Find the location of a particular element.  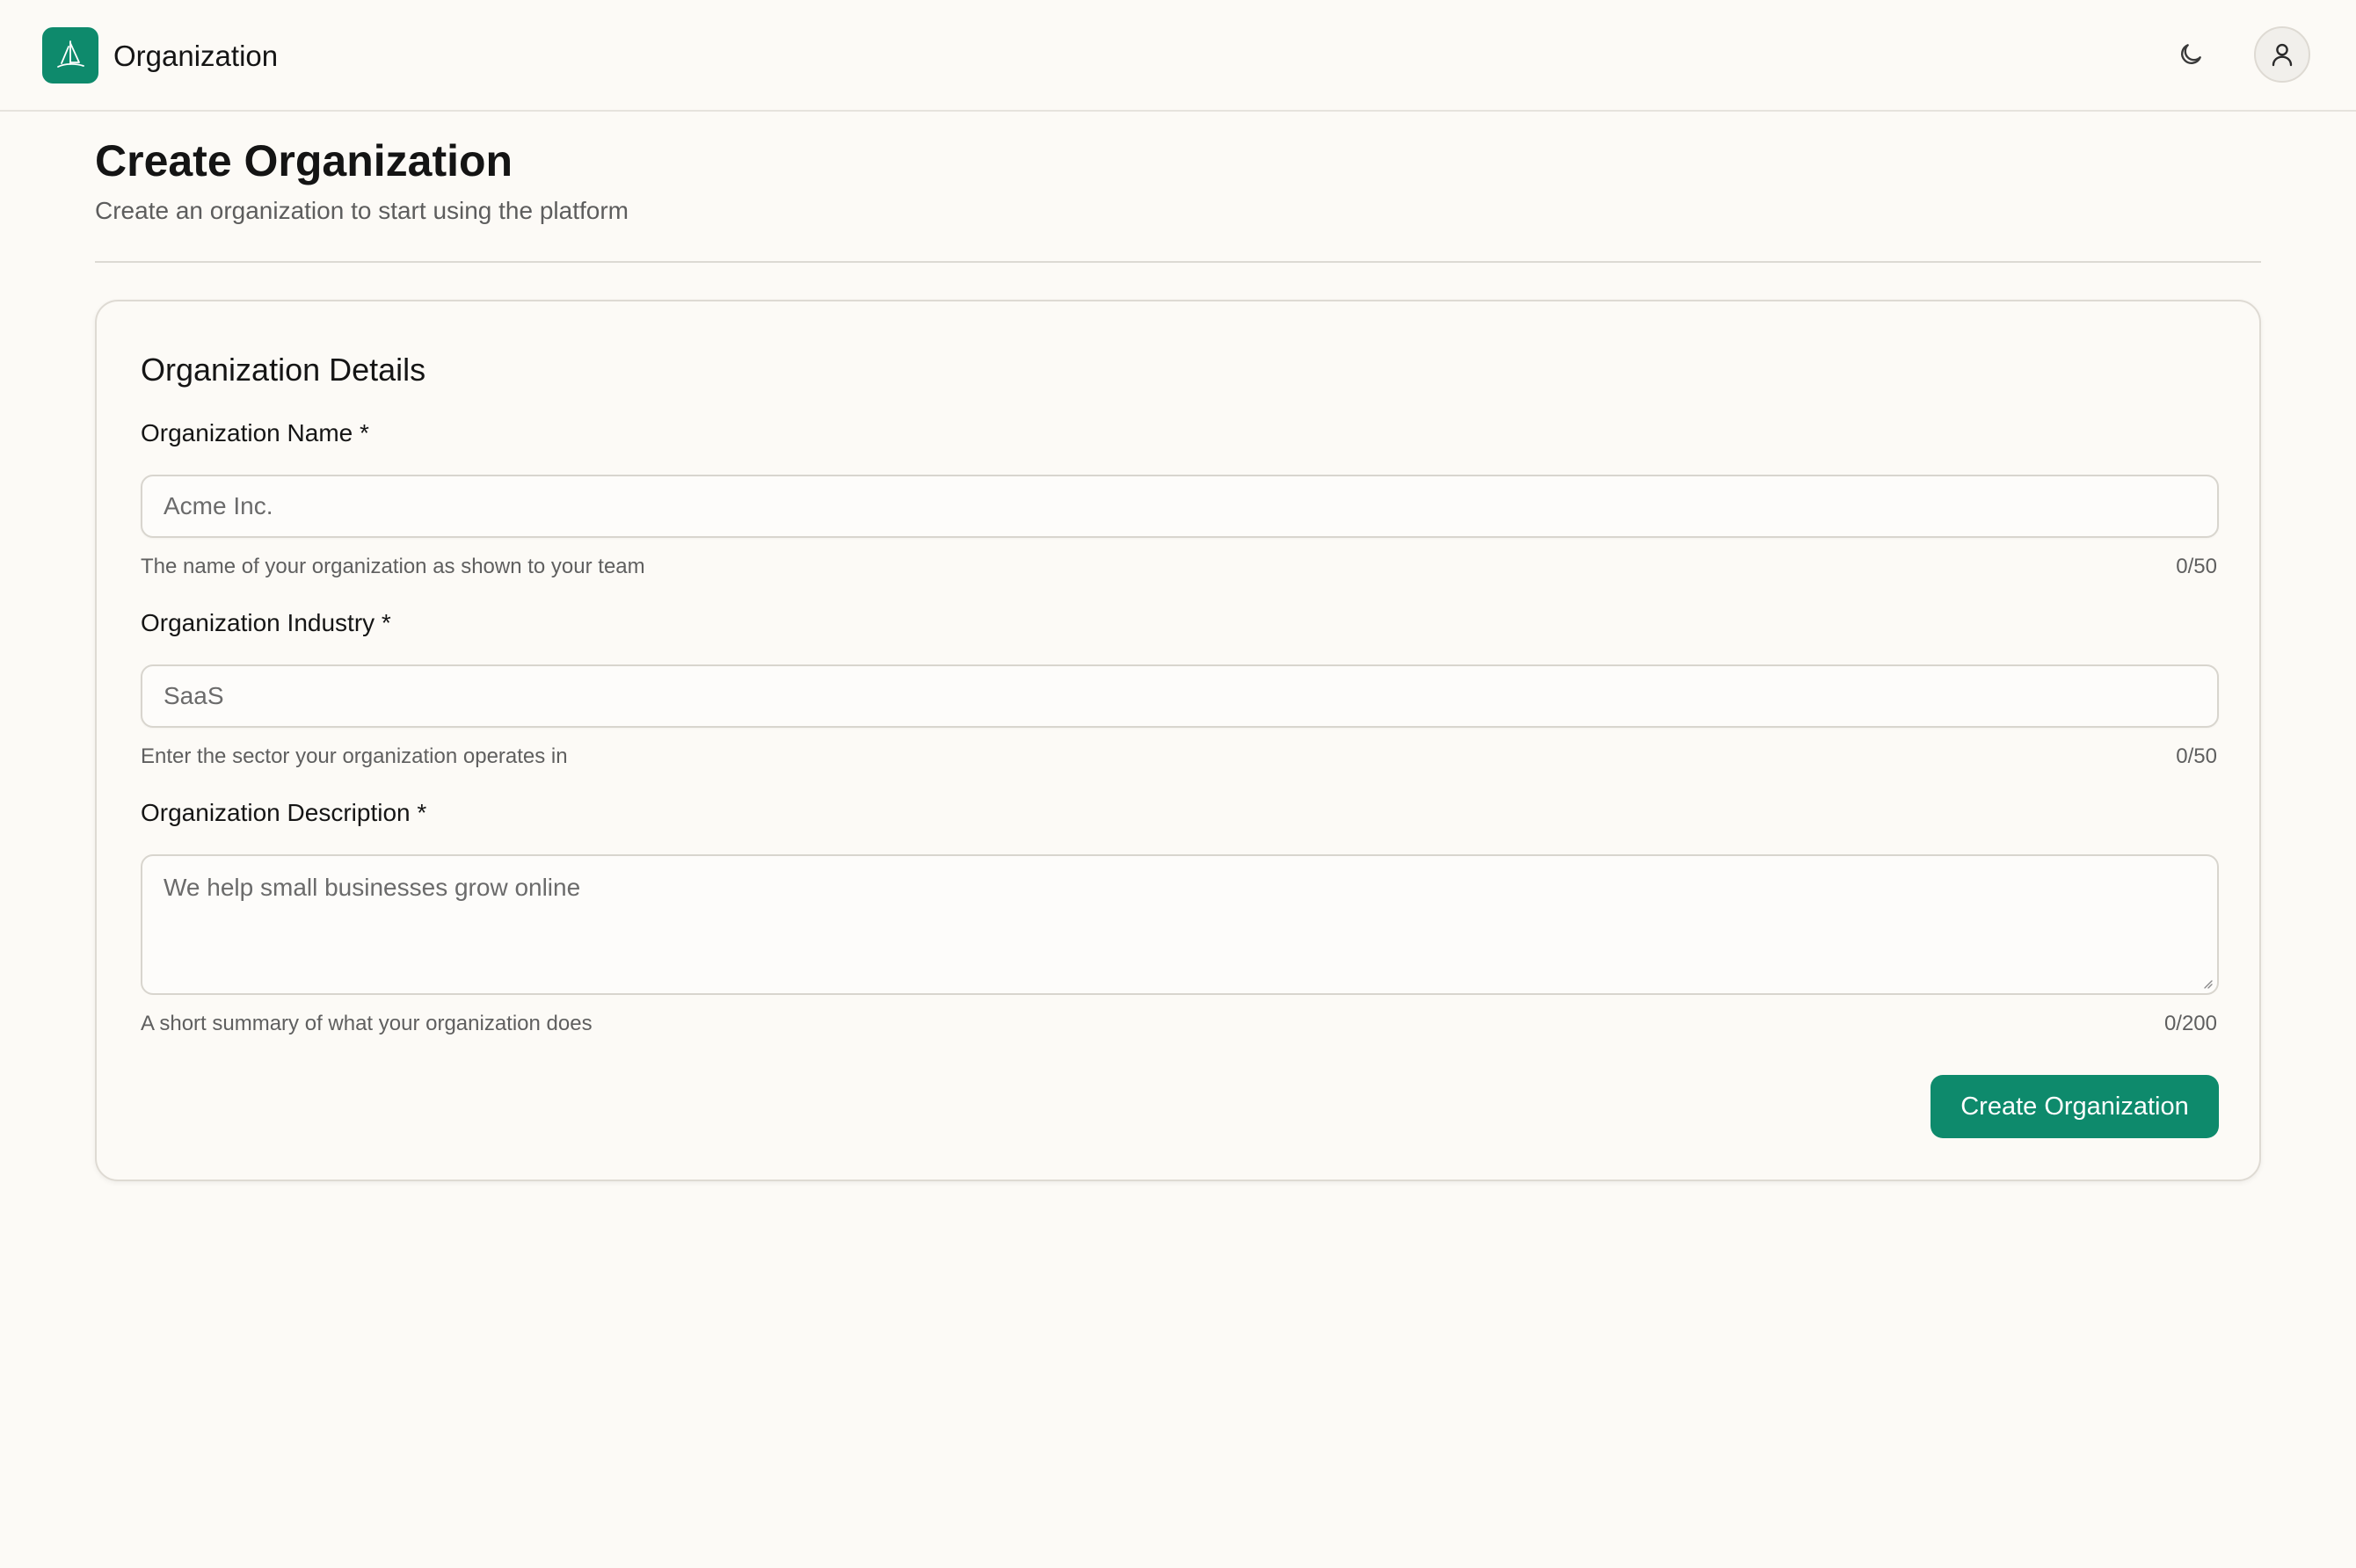

app-title: Organization is located at coordinates (196, 56).